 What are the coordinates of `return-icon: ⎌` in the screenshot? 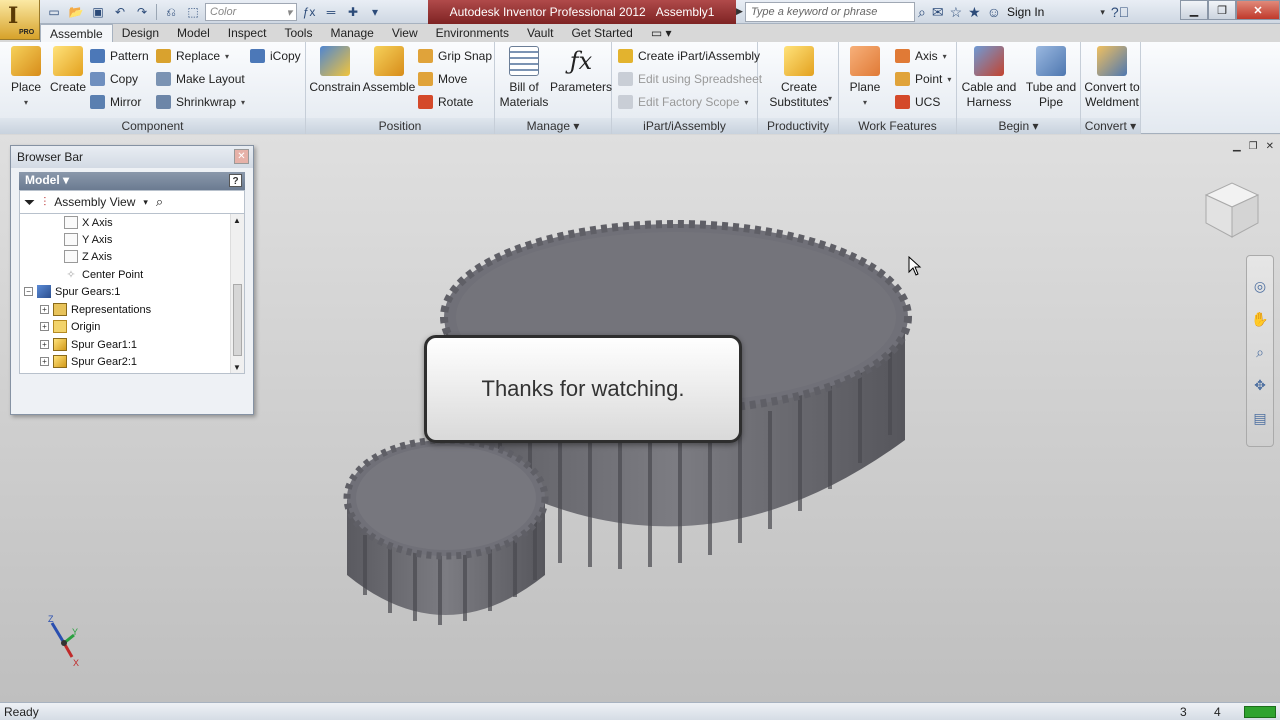 It's located at (171, 12).